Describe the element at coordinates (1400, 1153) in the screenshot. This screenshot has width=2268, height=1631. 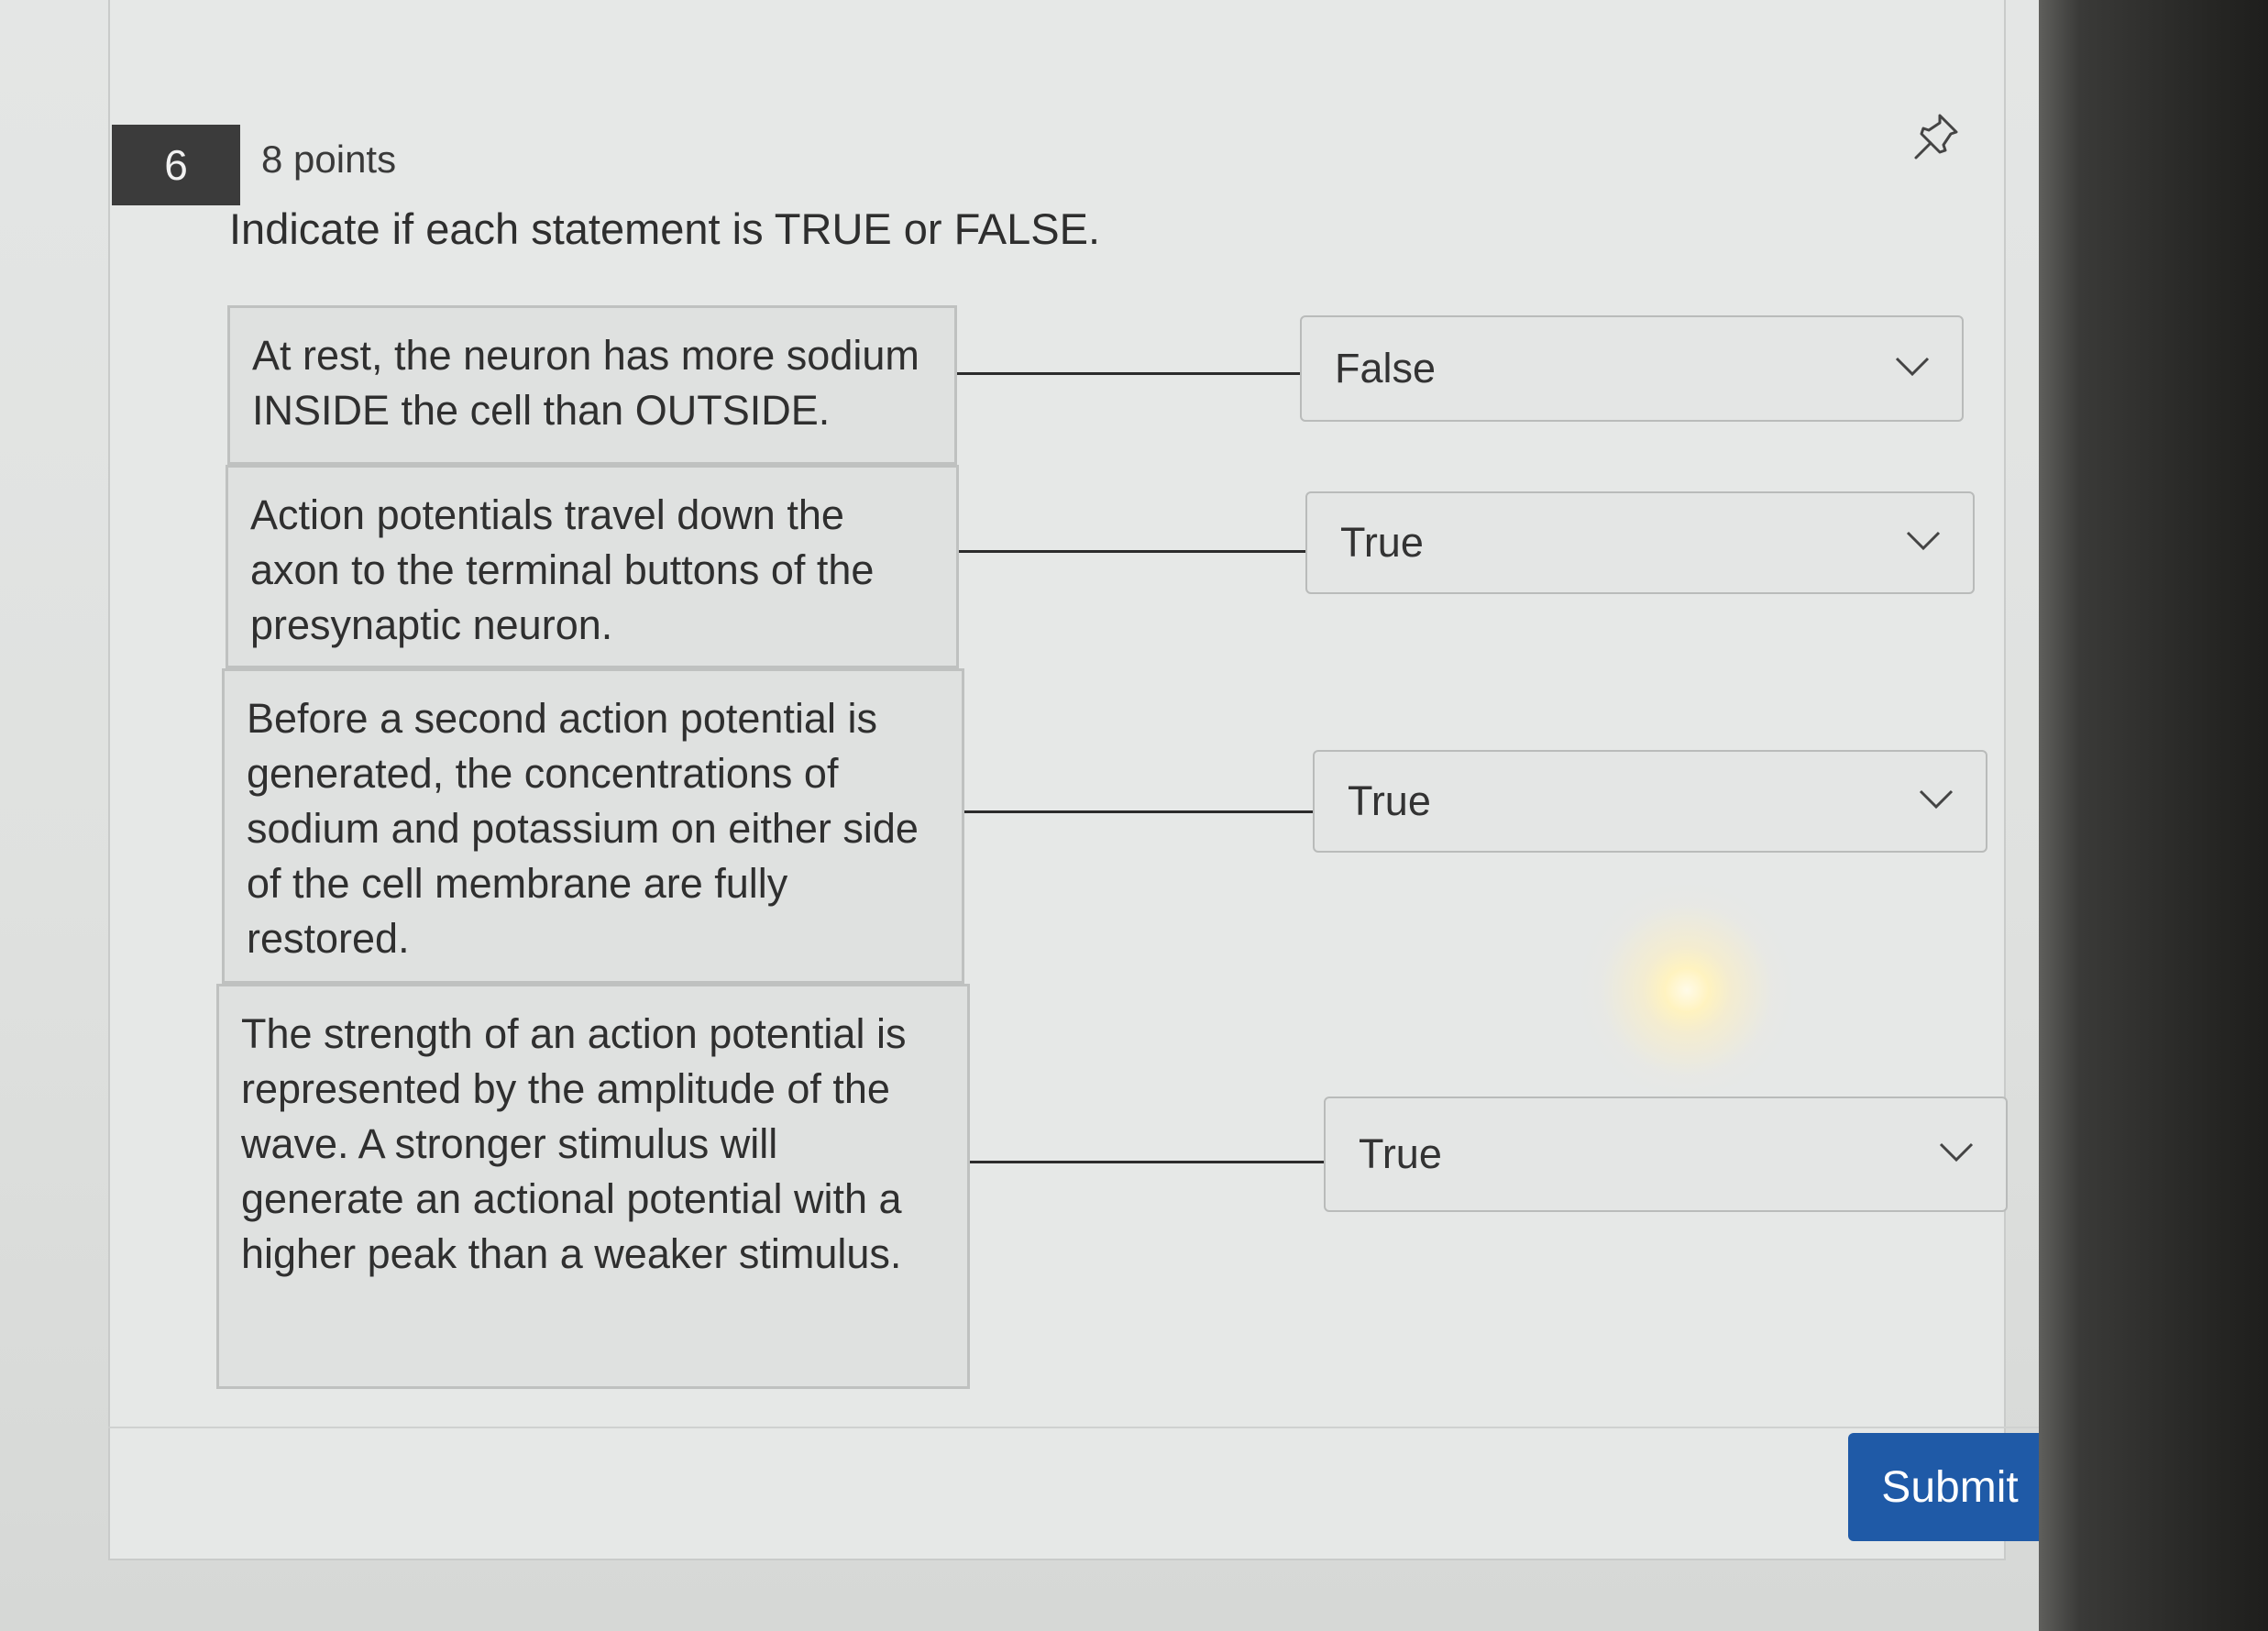
I see `answer-select-4-value: True` at that location.